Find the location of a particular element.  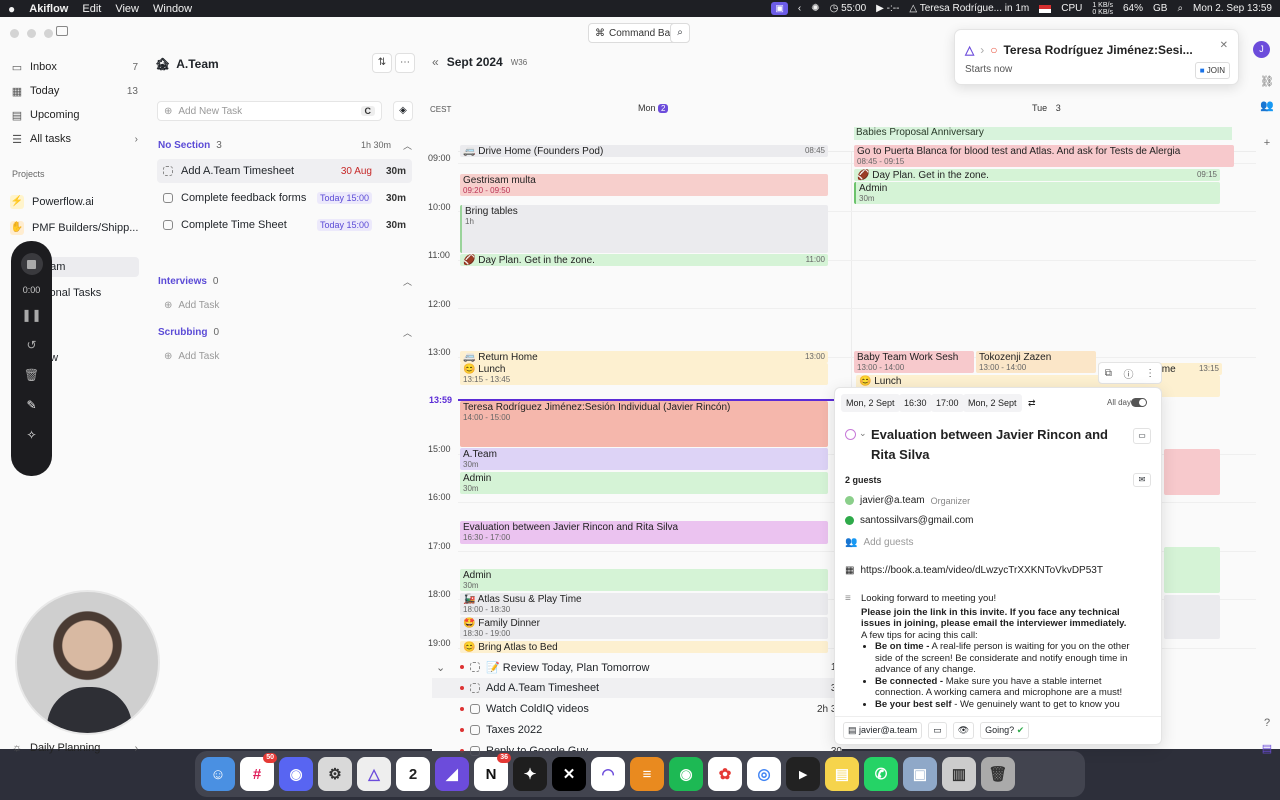

list-item: Add A.Team Timesheet 30 is located at coordinates (637, 688).